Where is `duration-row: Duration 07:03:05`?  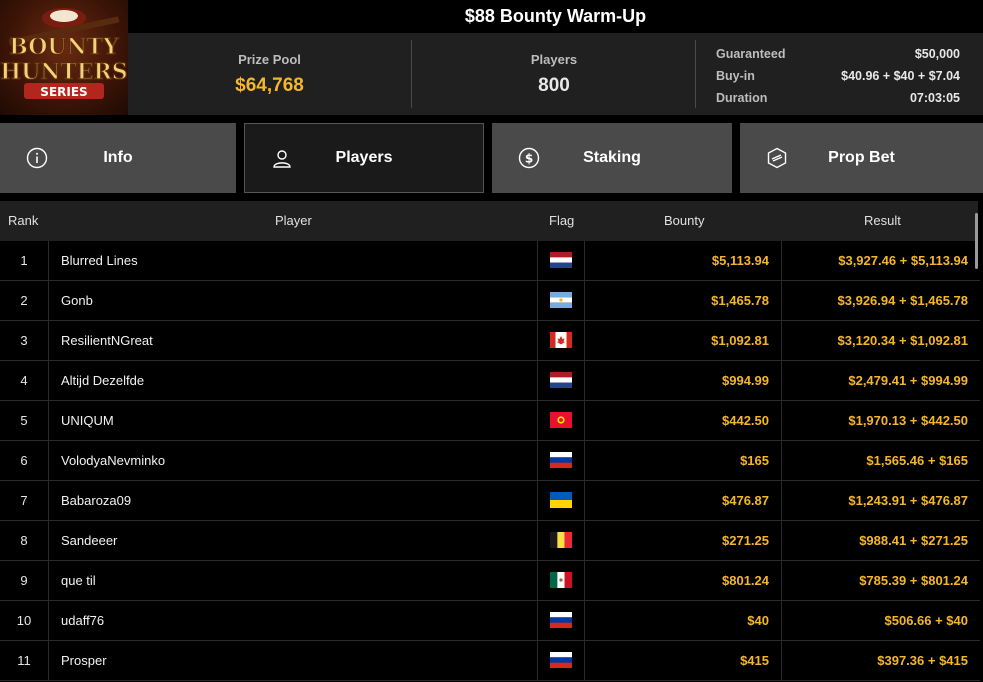
duration-row: Duration 07:03:05 is located at coordinates (838, 98).